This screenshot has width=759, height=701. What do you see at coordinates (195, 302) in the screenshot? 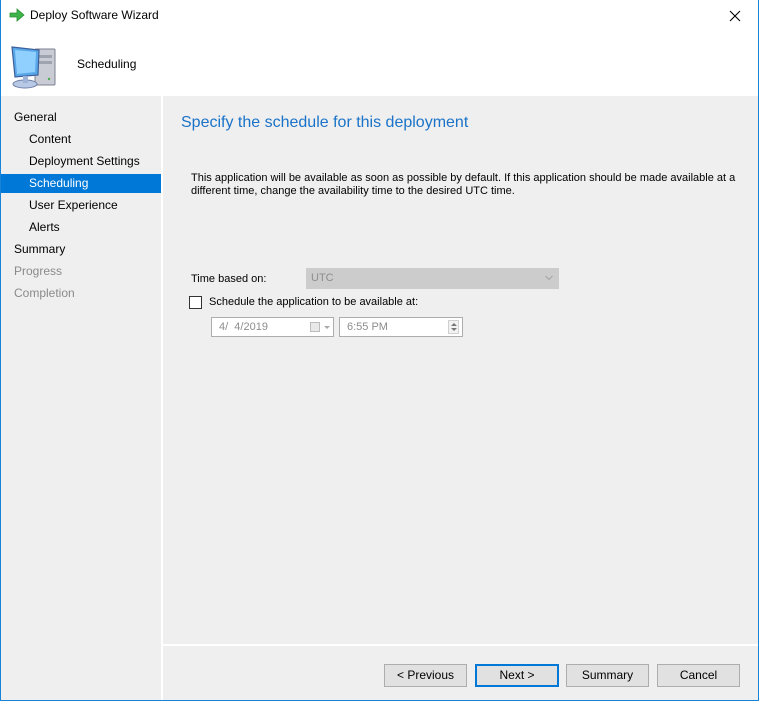
I see `schedule-checkbox` at bounding box center [195, 302].